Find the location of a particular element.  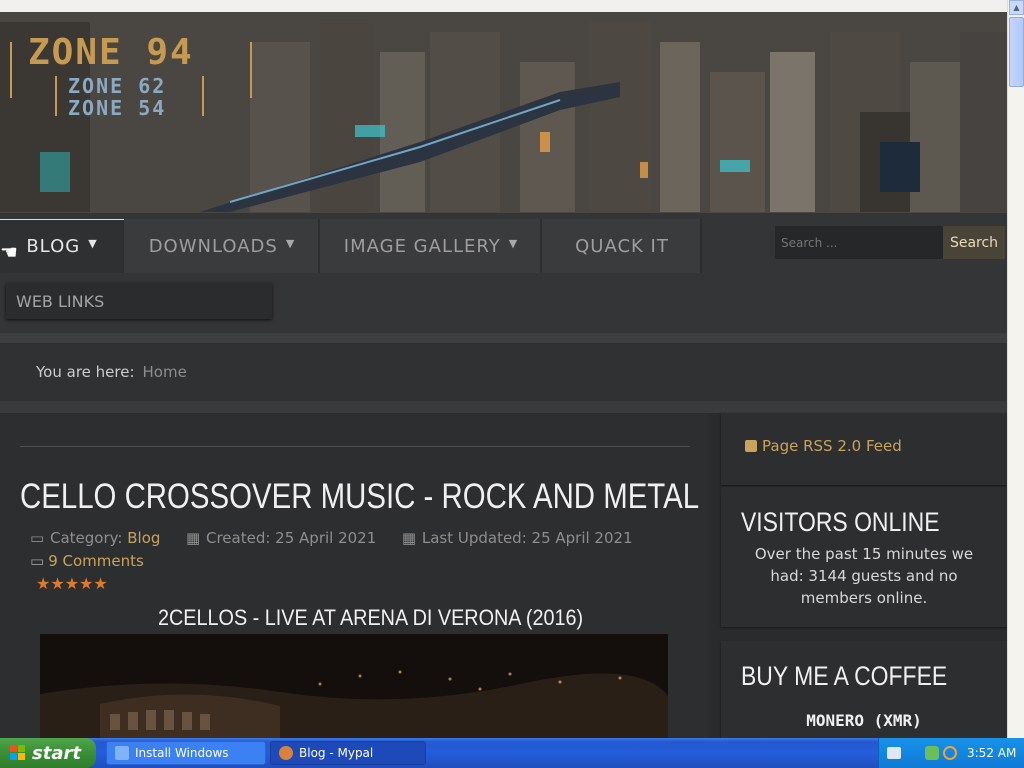

rss-feed-link: Page RSS 2.0 Feed is located at coordinates (823, 446).